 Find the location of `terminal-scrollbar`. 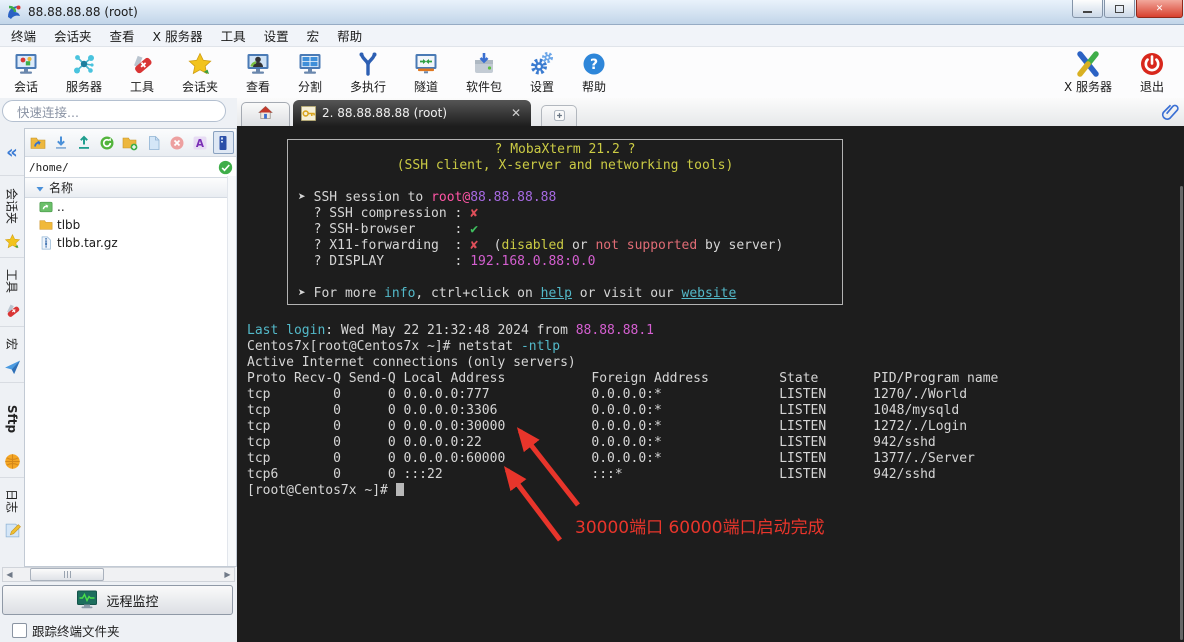

terminal-scrollbar is located at coordinates (1181, 413).